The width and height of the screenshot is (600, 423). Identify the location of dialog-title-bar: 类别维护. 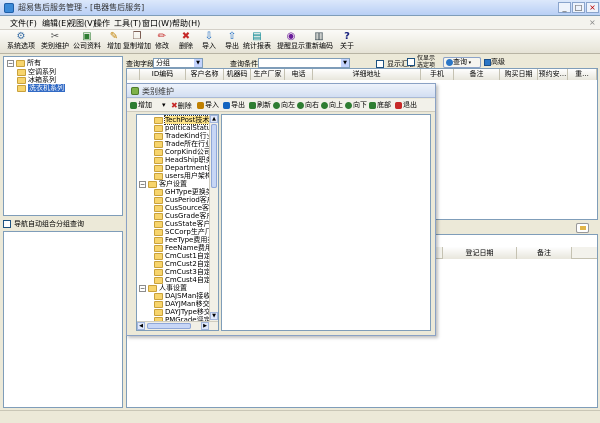
(281, 91).